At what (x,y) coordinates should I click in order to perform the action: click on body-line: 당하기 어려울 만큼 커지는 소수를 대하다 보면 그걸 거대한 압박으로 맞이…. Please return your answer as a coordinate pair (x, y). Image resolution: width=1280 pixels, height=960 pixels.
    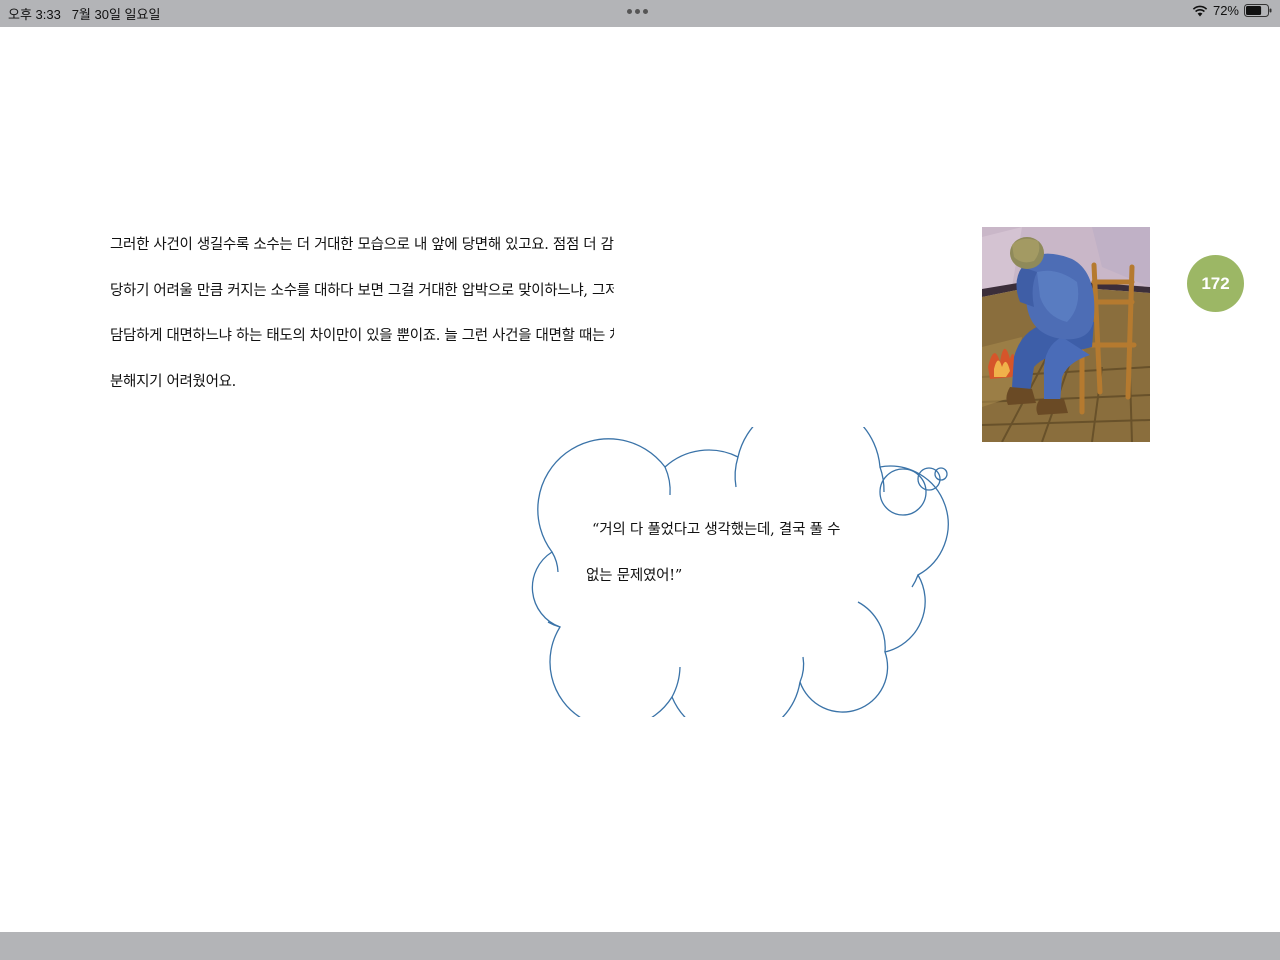
    Looking at the image, I should click on (362, 290).